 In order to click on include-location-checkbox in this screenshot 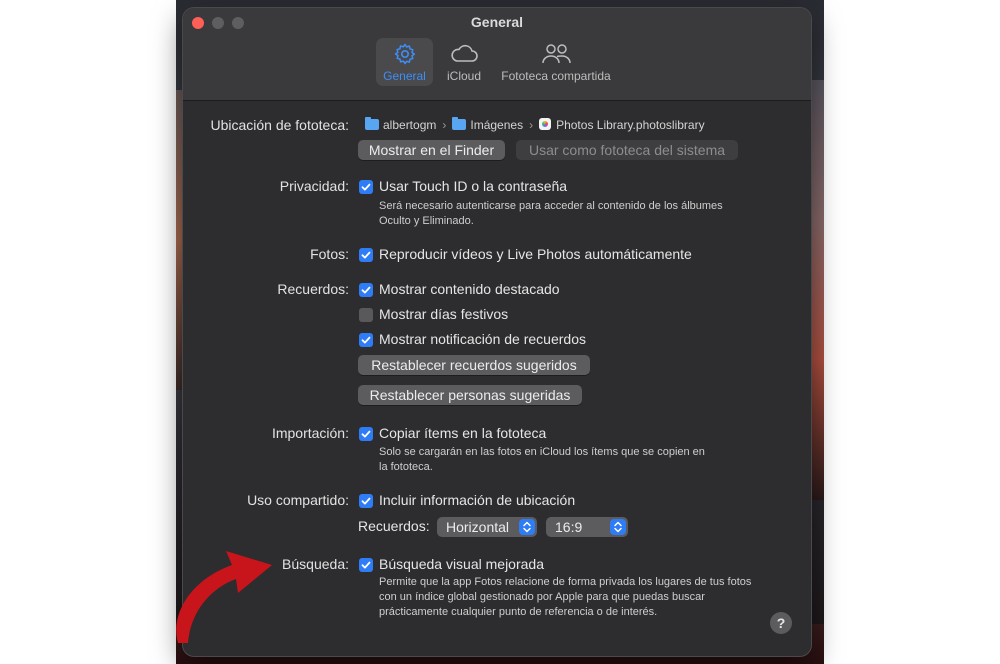, I will do `click(366, 501)`.